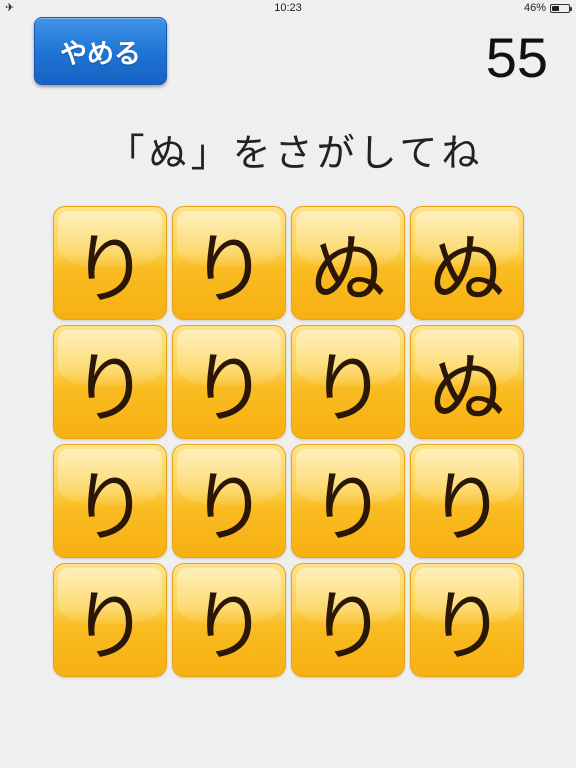 The width and height of the screenshot is (576, 768). I want to click on quit-button: やめる, so click(100, 51).